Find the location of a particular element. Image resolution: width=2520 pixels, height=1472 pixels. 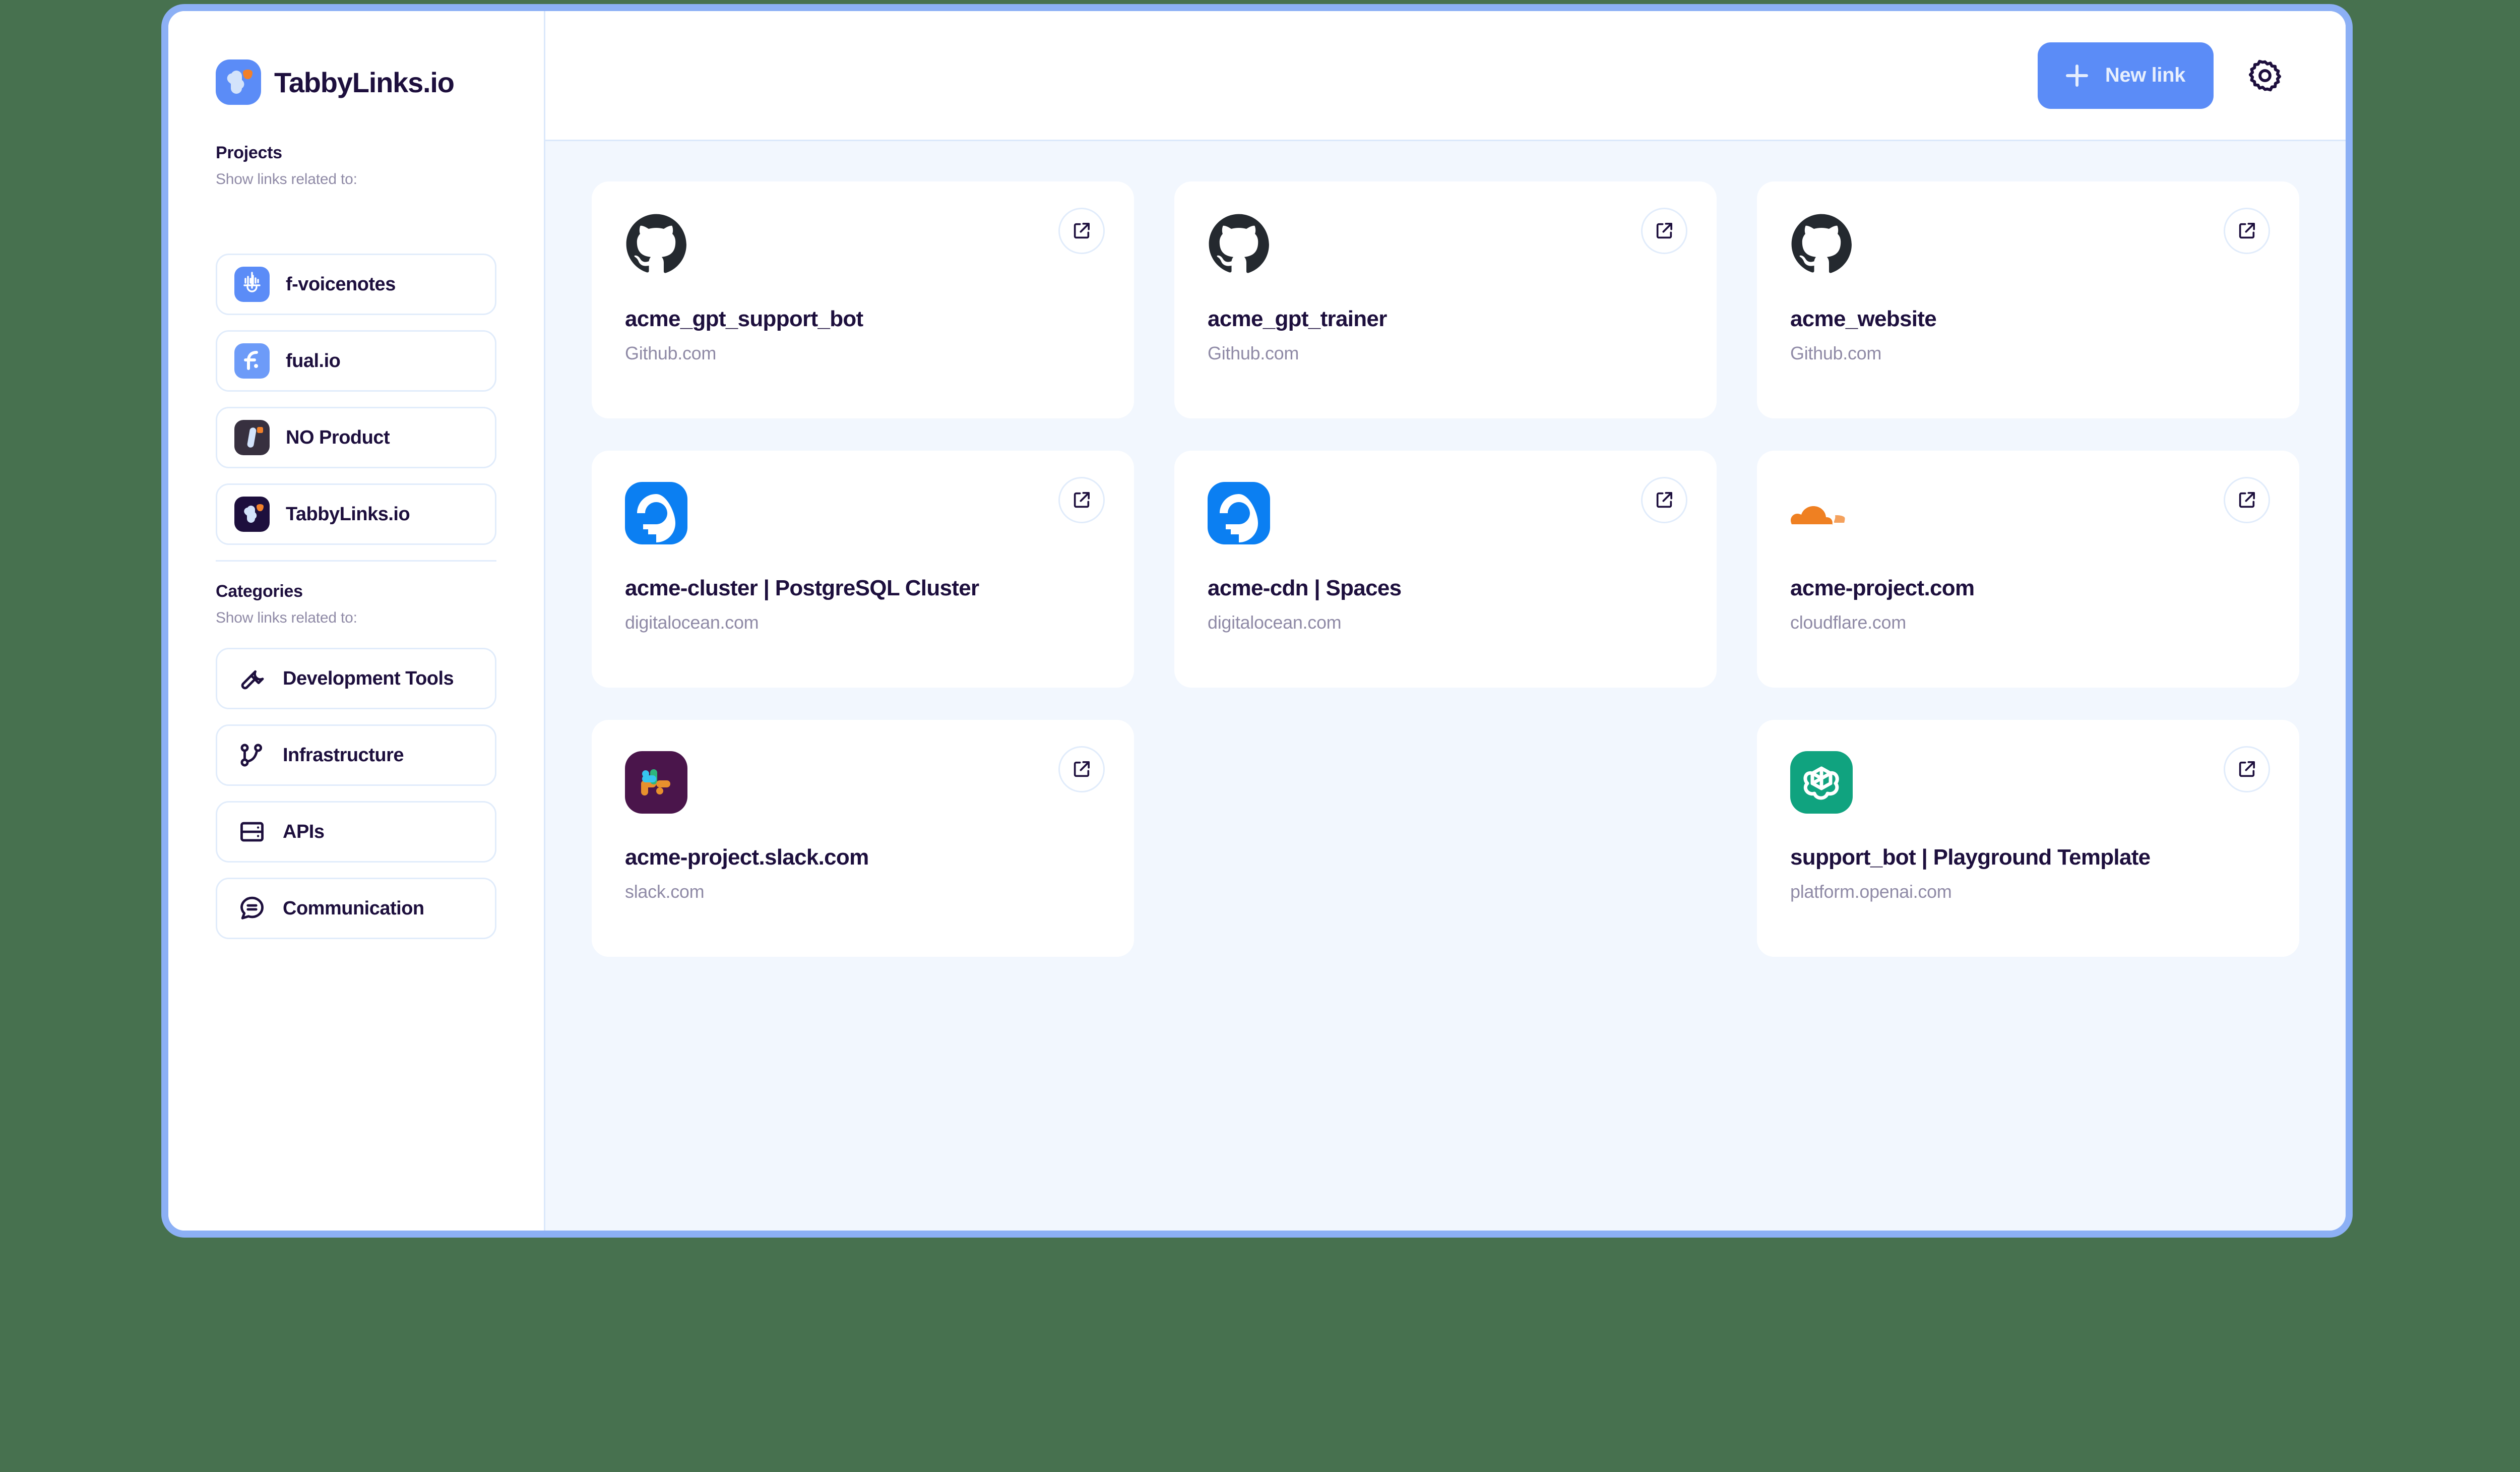

plus-icon is located at coordinates (2076, 75).